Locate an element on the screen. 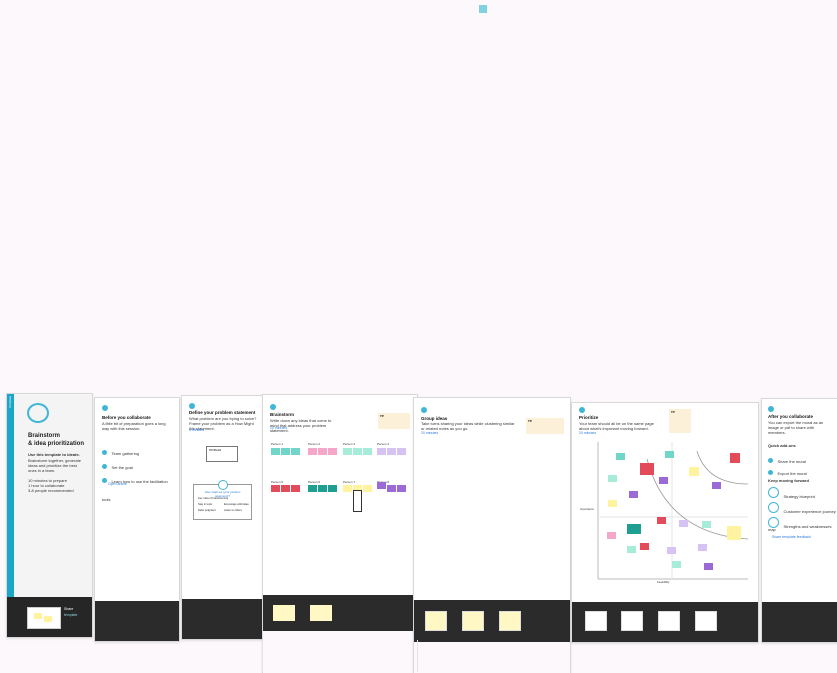  step6-feedback-link: Share template feedback is located at coordinates (791, 537).